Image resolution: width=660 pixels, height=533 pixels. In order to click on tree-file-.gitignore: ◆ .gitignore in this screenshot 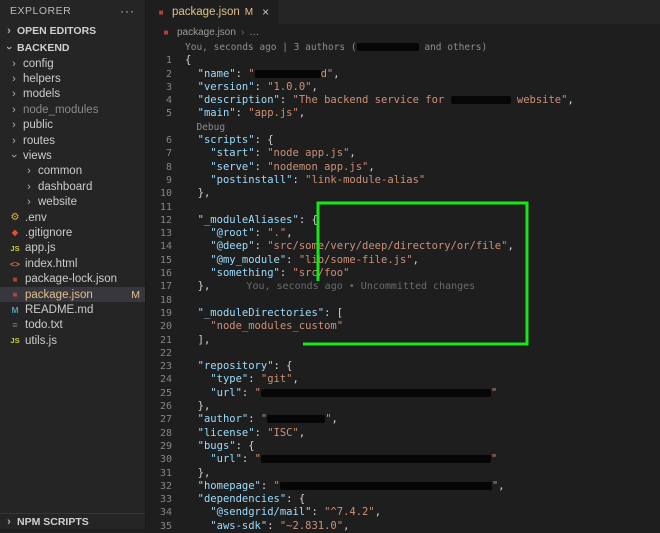, I will do `click(72, 232)`.